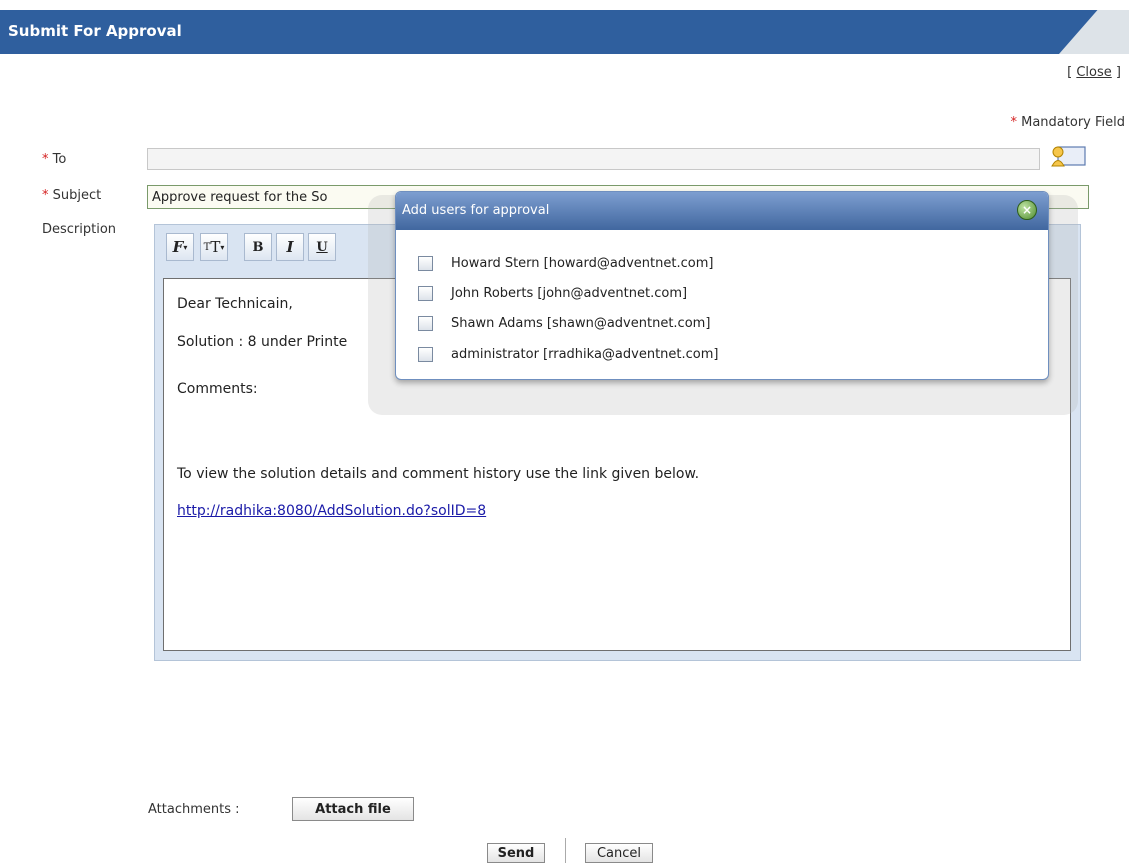  I want to click on mandatory-field-note: * Mandatory Field, so click(1067, 122).